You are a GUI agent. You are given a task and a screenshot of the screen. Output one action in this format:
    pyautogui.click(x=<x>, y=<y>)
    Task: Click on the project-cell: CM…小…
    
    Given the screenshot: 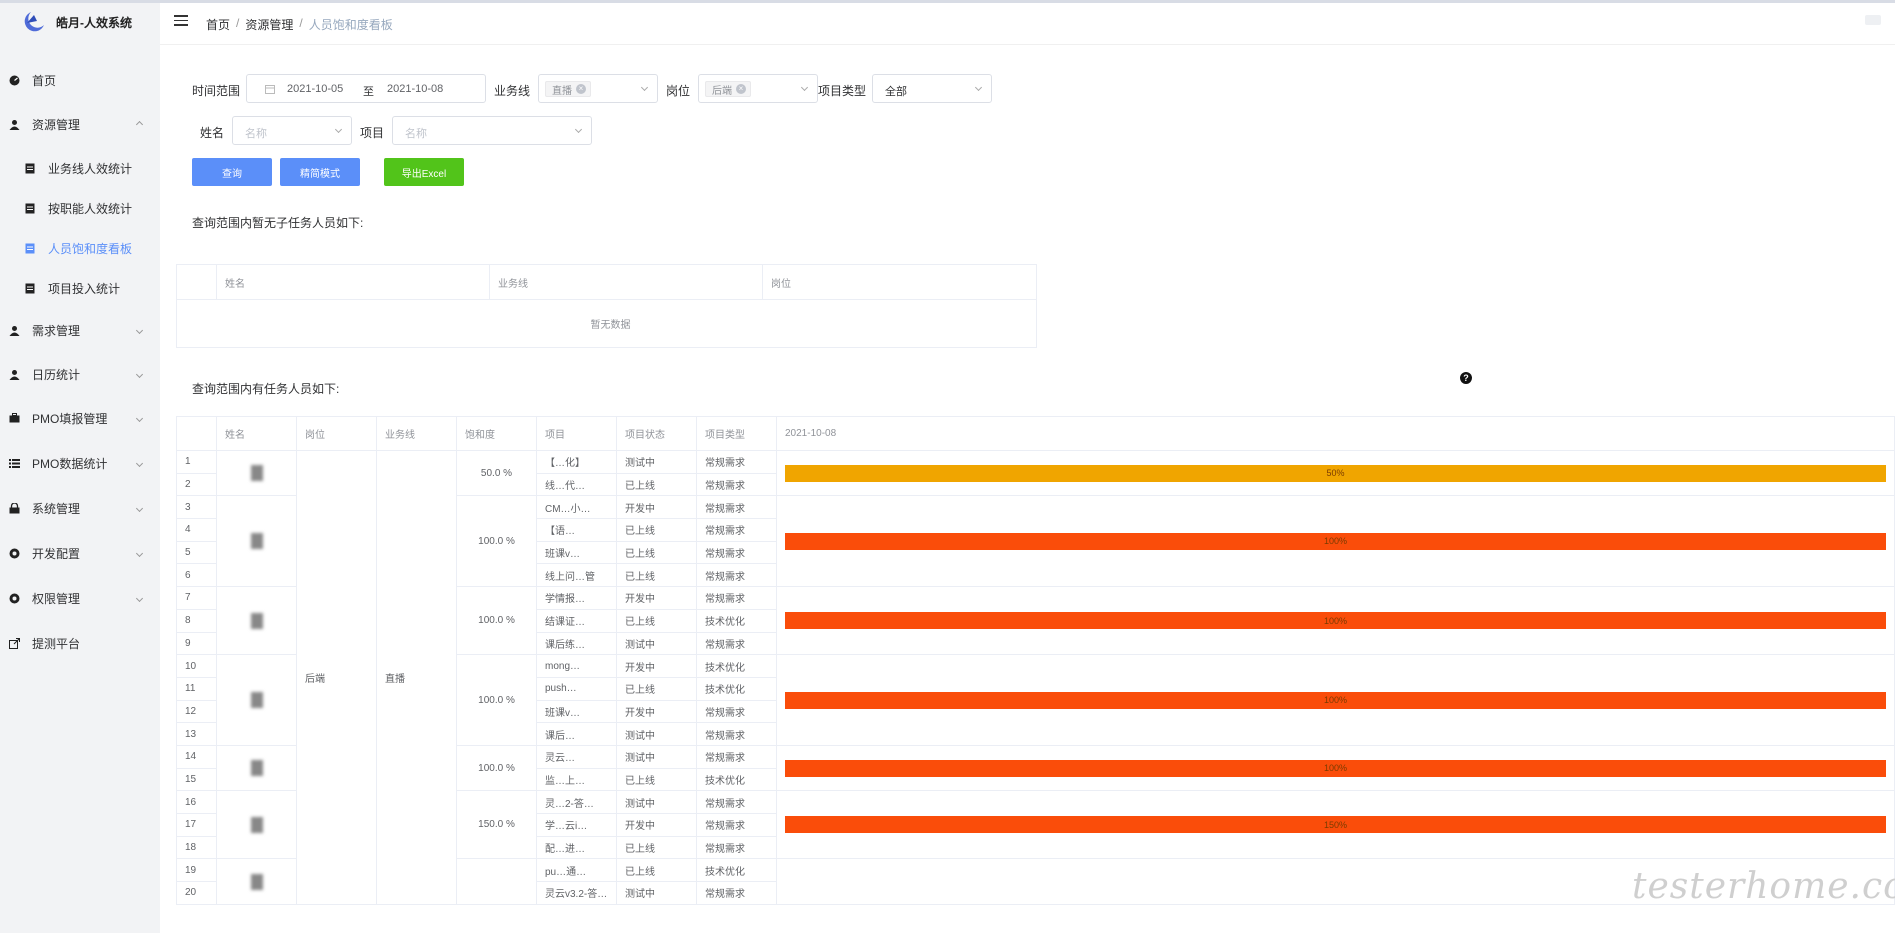 What is the action you would take?
    pyautogui.click(x=576, y=507)
    